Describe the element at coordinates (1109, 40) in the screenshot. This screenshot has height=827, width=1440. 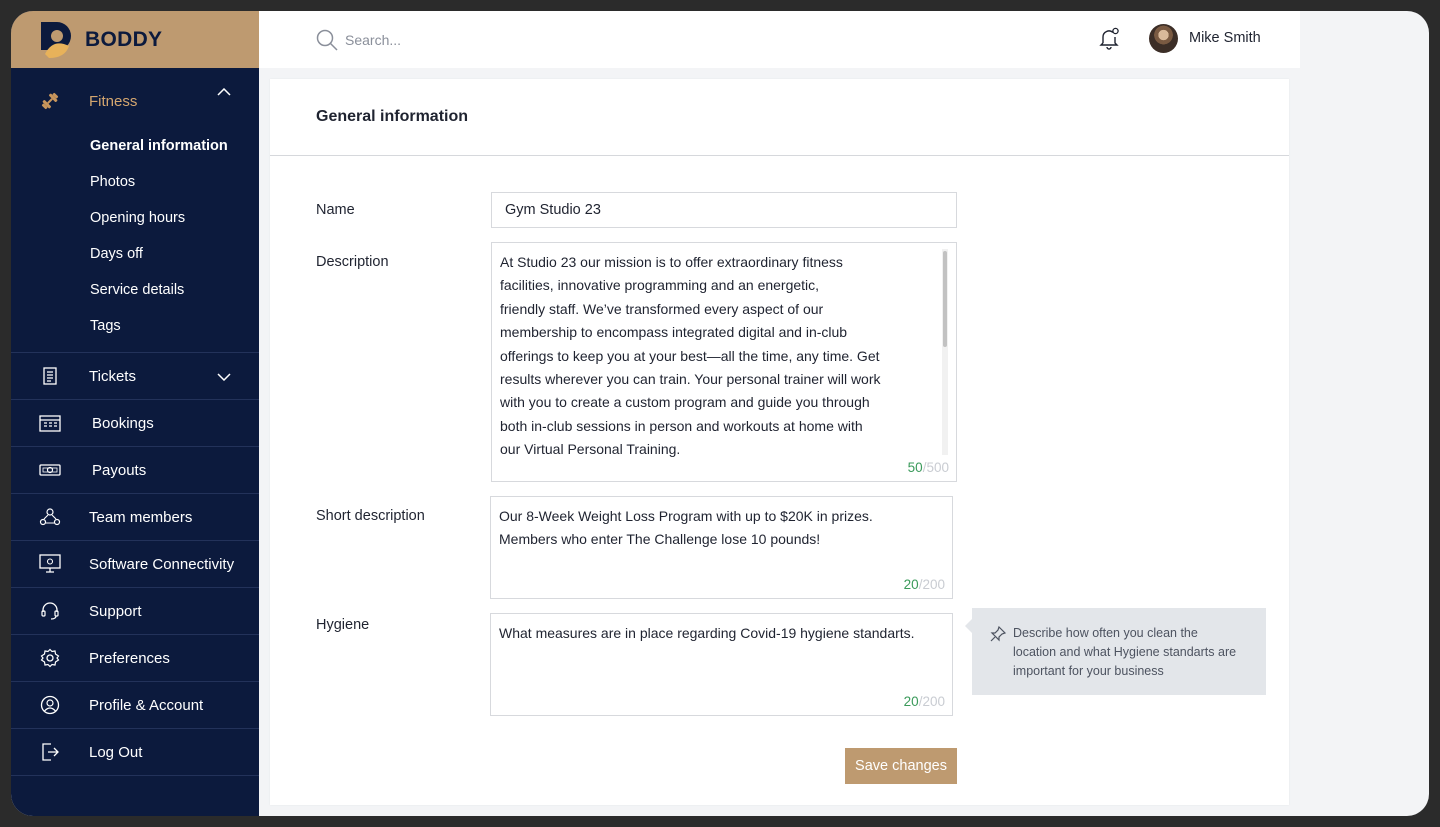
I see `bell-icon` at that location.